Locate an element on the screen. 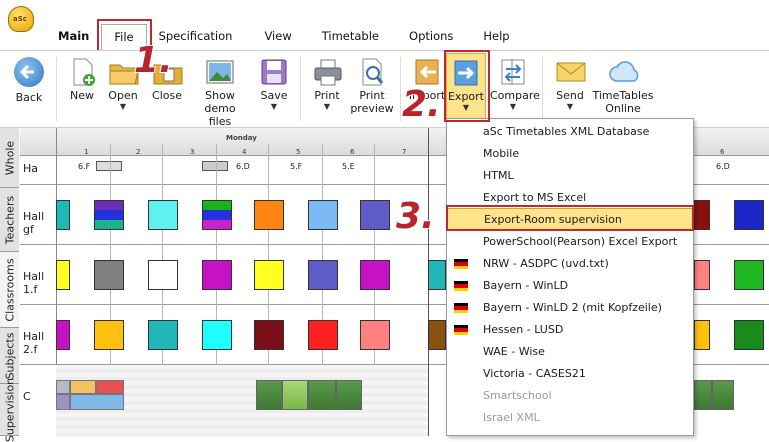  tab-options: Options is located at coordinates (434, 37).